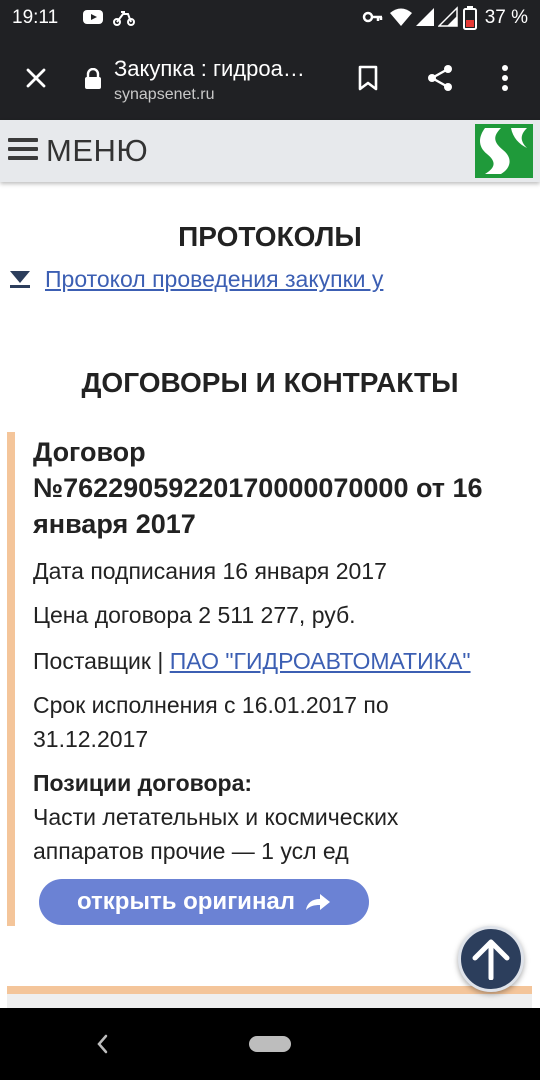 The image size is (540, 1080). Describe the element at coordinates (194, 615) in the screenshot. I see `contract-price: Цена договора 2 511 277, руб.` at that location.